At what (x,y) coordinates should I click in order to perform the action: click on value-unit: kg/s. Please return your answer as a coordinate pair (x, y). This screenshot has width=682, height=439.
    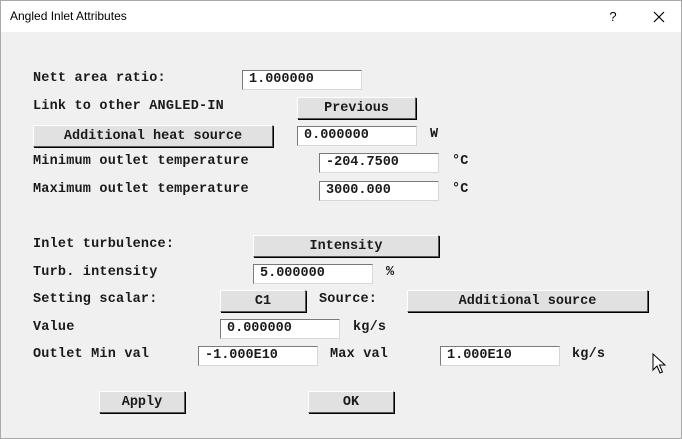
    Looking at the image, I should click on (370, 327).